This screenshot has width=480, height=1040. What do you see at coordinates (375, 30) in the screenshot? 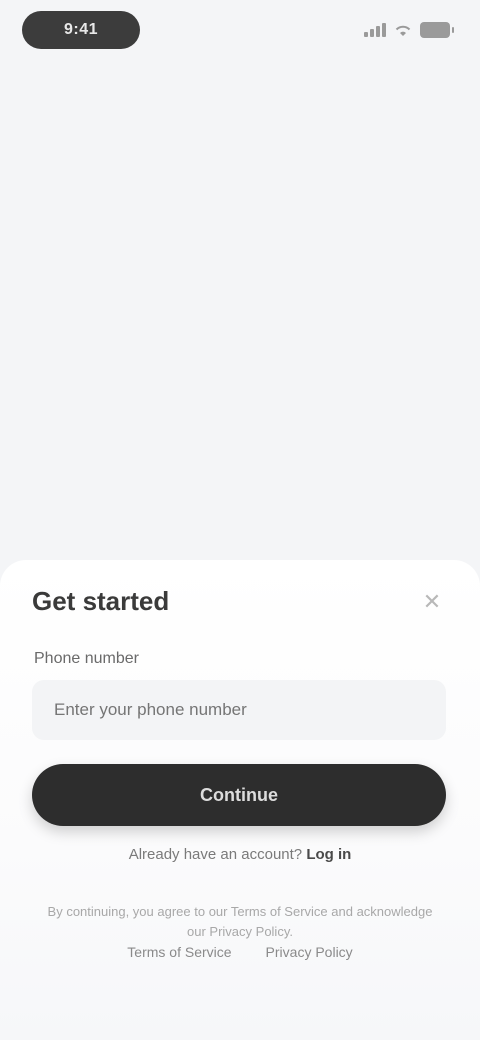
I see `signal-icon` at bounding box center [375, 30].